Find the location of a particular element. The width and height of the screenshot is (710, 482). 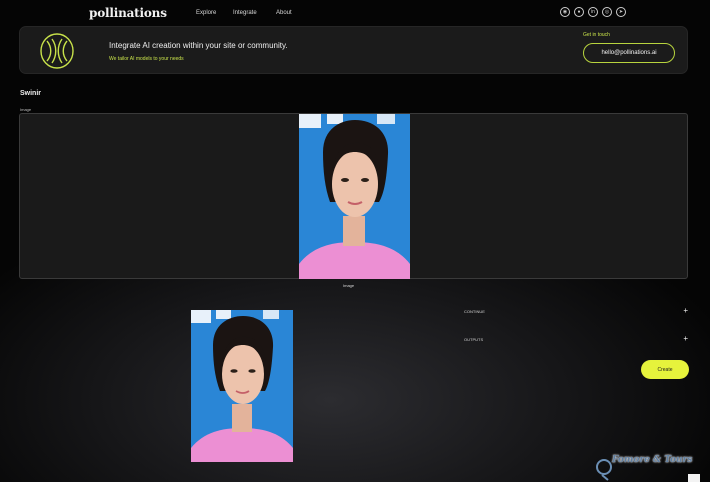

create-button: Create is located at coordinates (665, 369).